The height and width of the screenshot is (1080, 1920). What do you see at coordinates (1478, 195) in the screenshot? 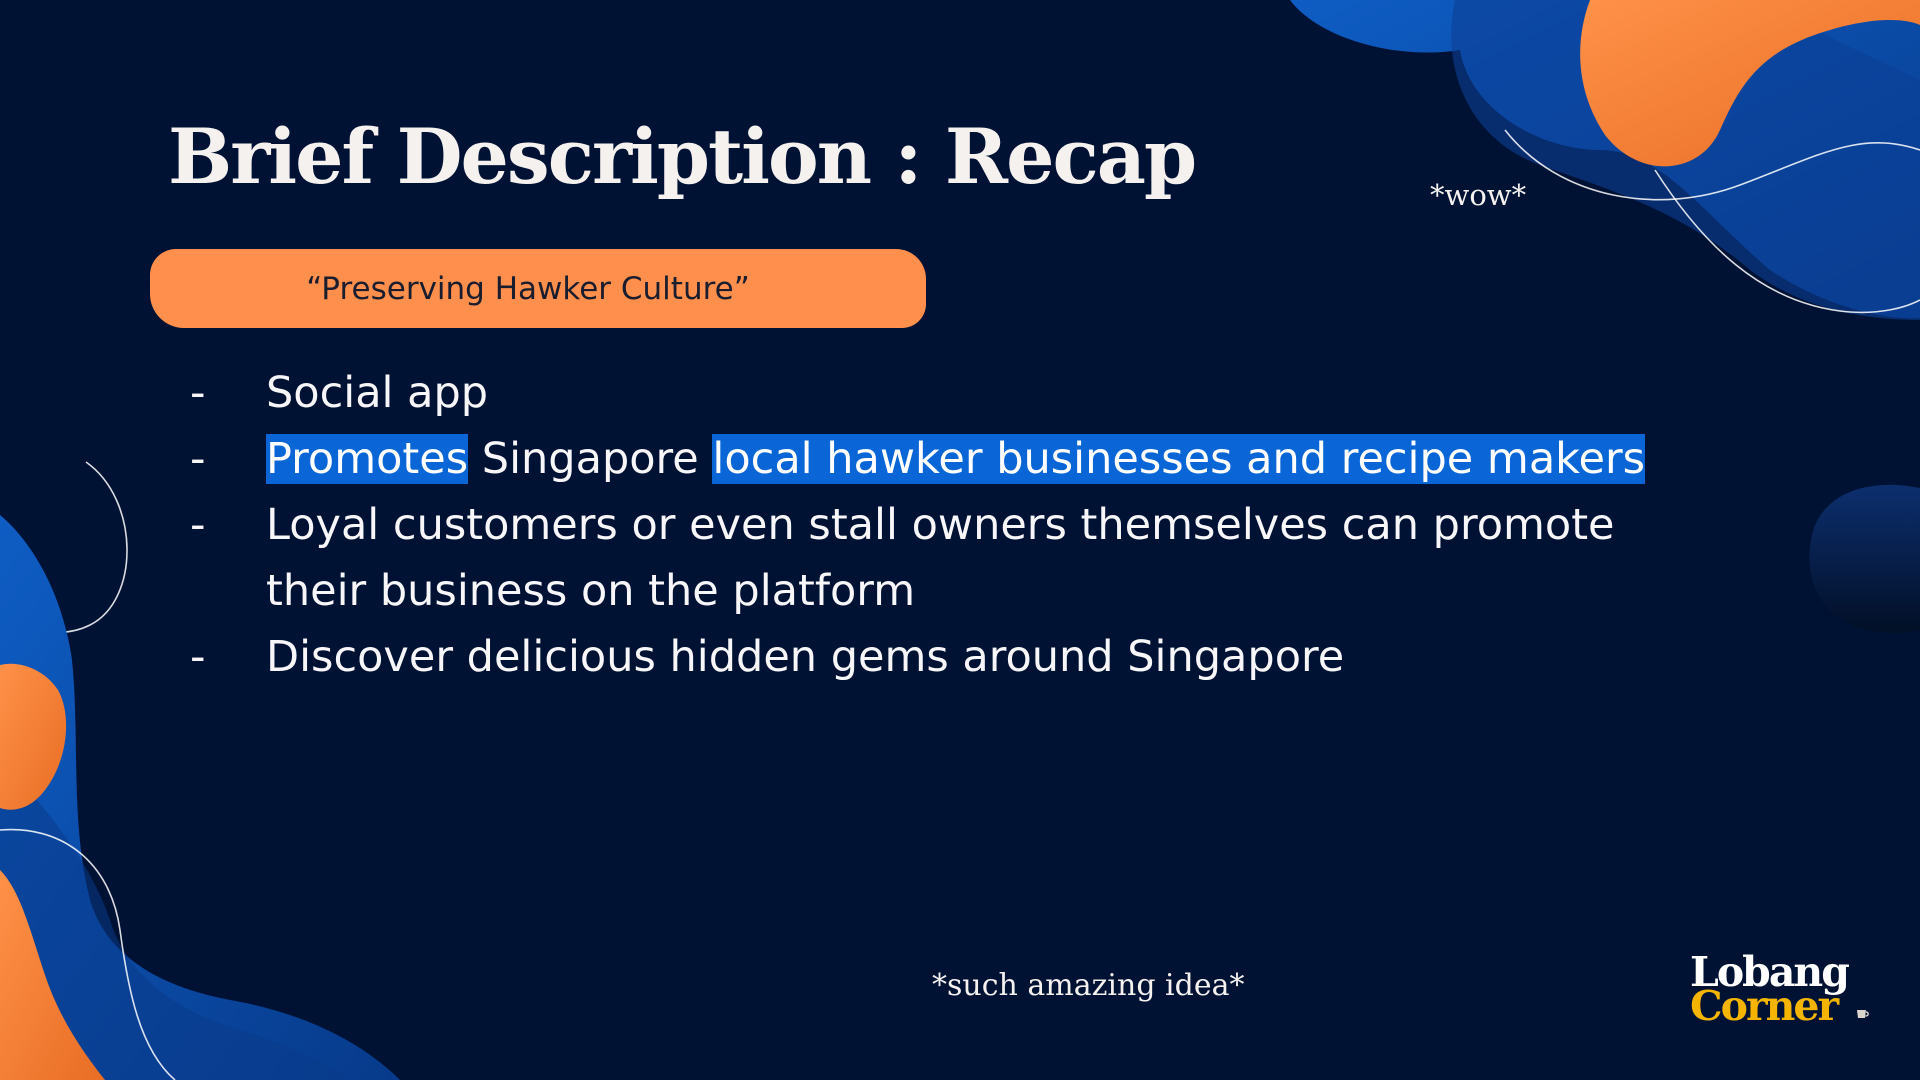
I see `annotation-wow: *wow*` at bounding box center [1478, 195].